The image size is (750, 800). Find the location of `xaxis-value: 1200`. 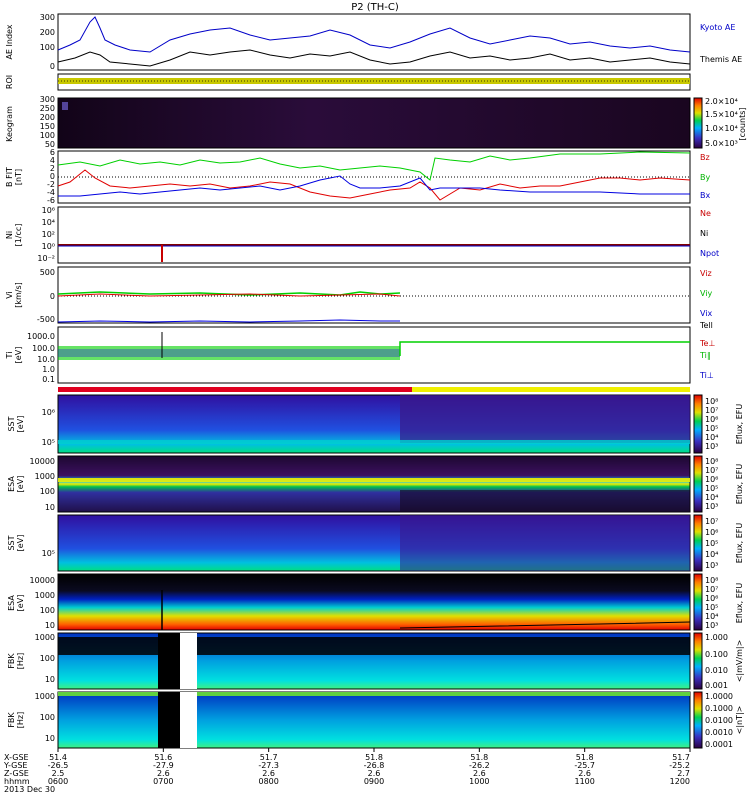

xaxis-value: 1200 is located at coordinates (680, 781).